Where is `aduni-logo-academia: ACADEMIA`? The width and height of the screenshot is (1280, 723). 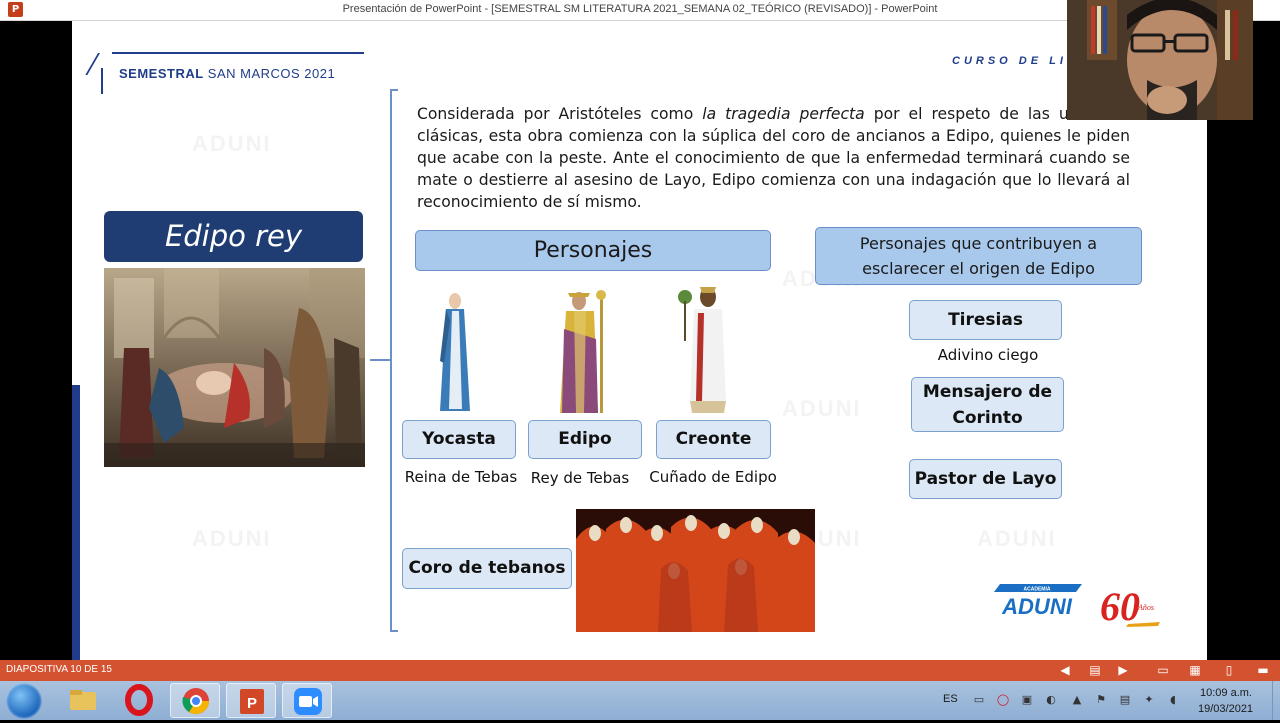
aduni-logo-academia: ACADEMIA is located at coordinates (1037, 590).